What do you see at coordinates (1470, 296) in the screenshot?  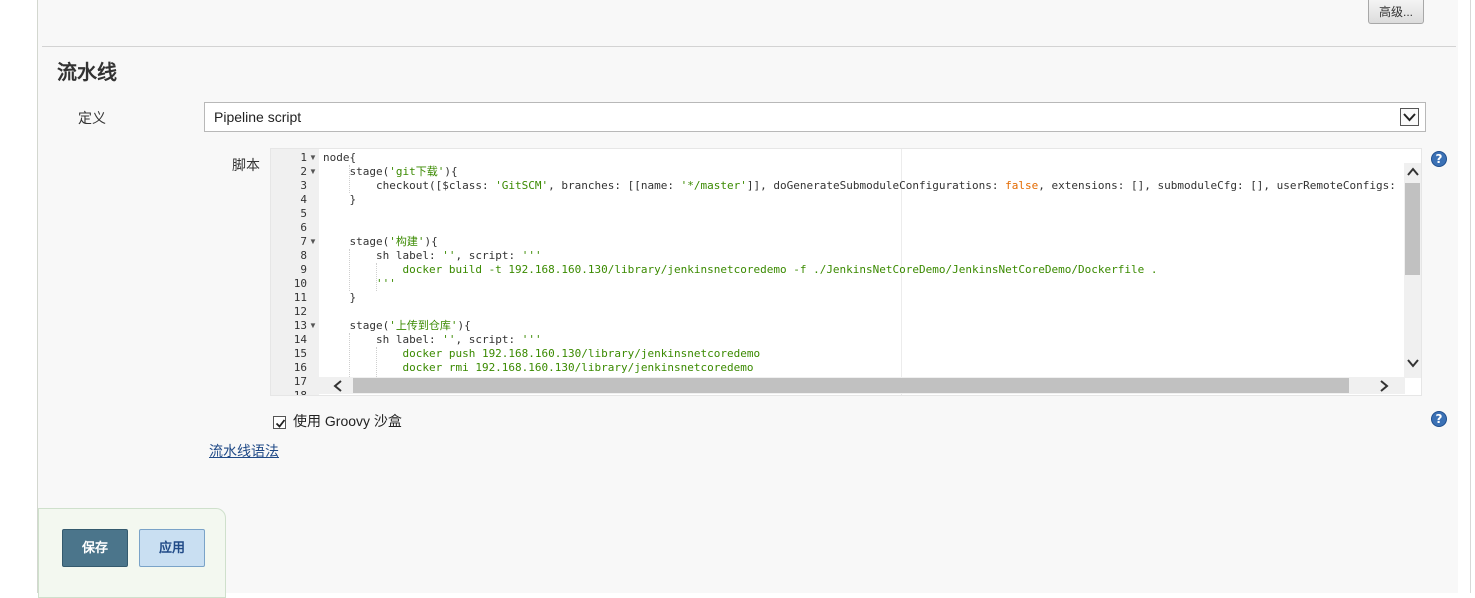 I see `right-rail` at bounding box center [1470, 296].